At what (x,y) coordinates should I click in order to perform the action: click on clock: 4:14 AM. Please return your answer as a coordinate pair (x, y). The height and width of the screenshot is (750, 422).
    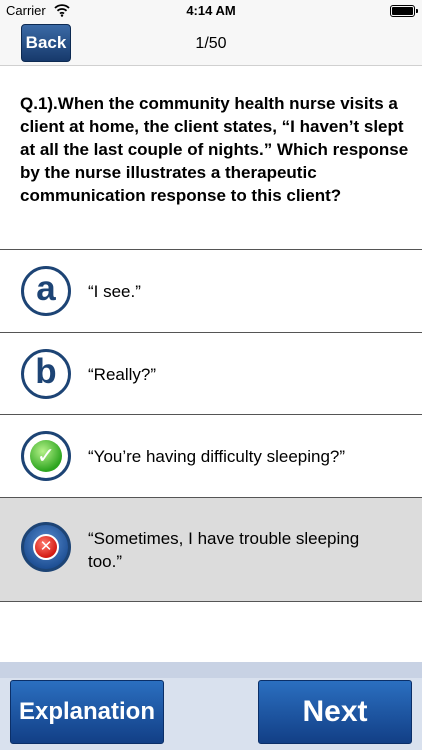
    Looking at the image, I should click on (211, 10).